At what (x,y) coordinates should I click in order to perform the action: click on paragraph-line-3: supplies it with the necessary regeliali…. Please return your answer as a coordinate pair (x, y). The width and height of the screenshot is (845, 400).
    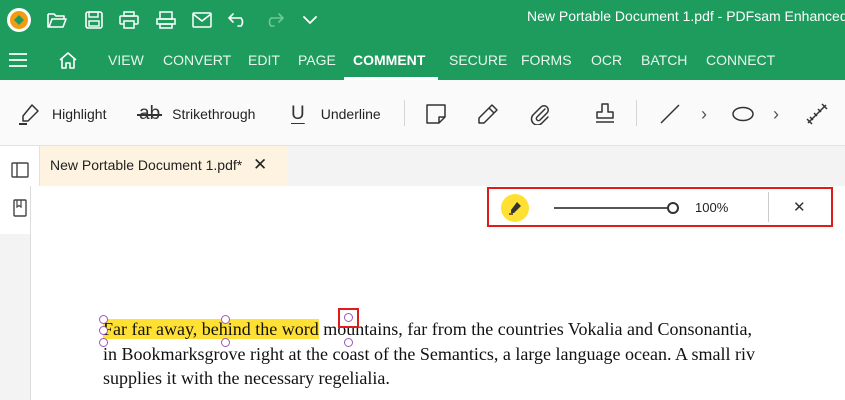
    Looking at the image, I should click on (246, 378).